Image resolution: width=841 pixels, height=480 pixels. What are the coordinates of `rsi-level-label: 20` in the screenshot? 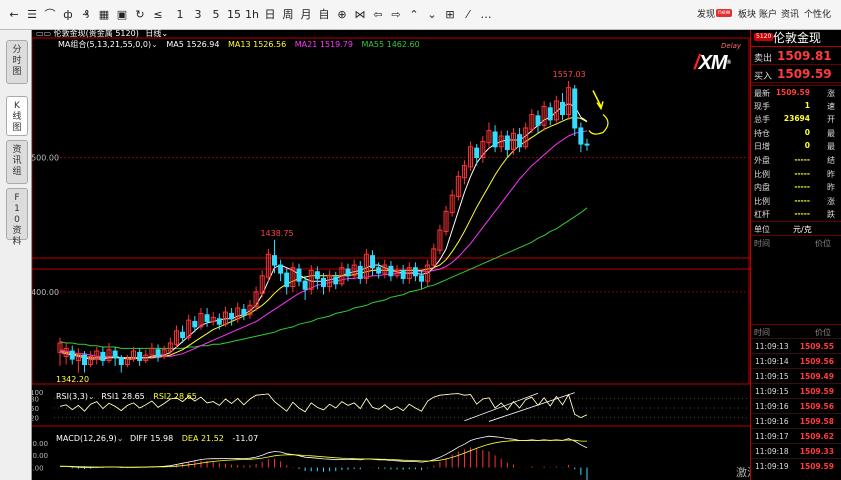 It's located at (35, 419).